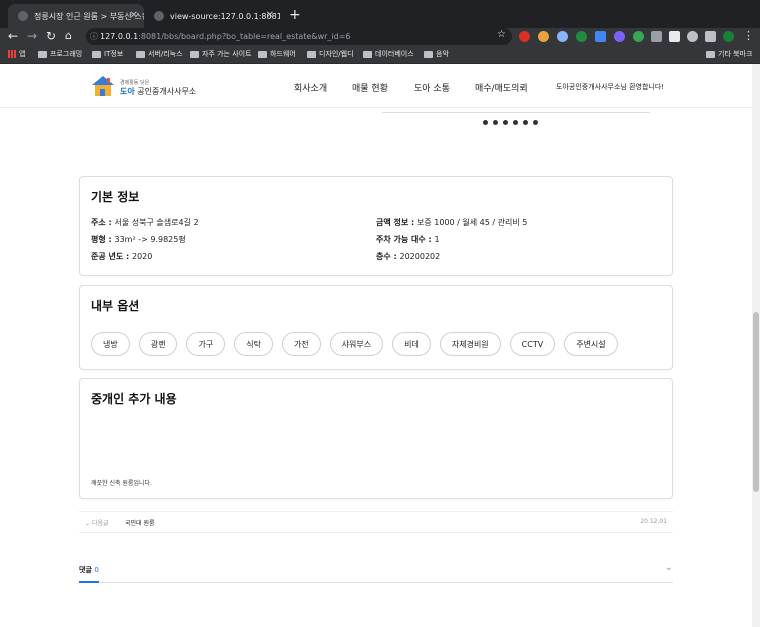 This screenshot has height=627, width=760. Describe the element at coordinates (610, 87) in the screenshot. I see `welcome-message: 도아공인중개사사무소님 환영합니다!` at that location.